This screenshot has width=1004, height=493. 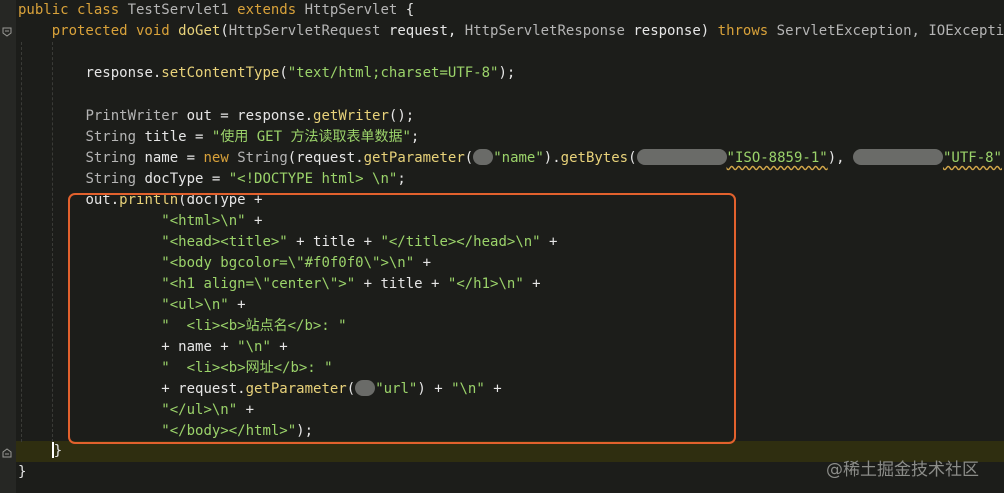 What do you see at coordinates (123, 73) in the screenshot?
I see `code-token: response.` at bounding box center [123, 73].